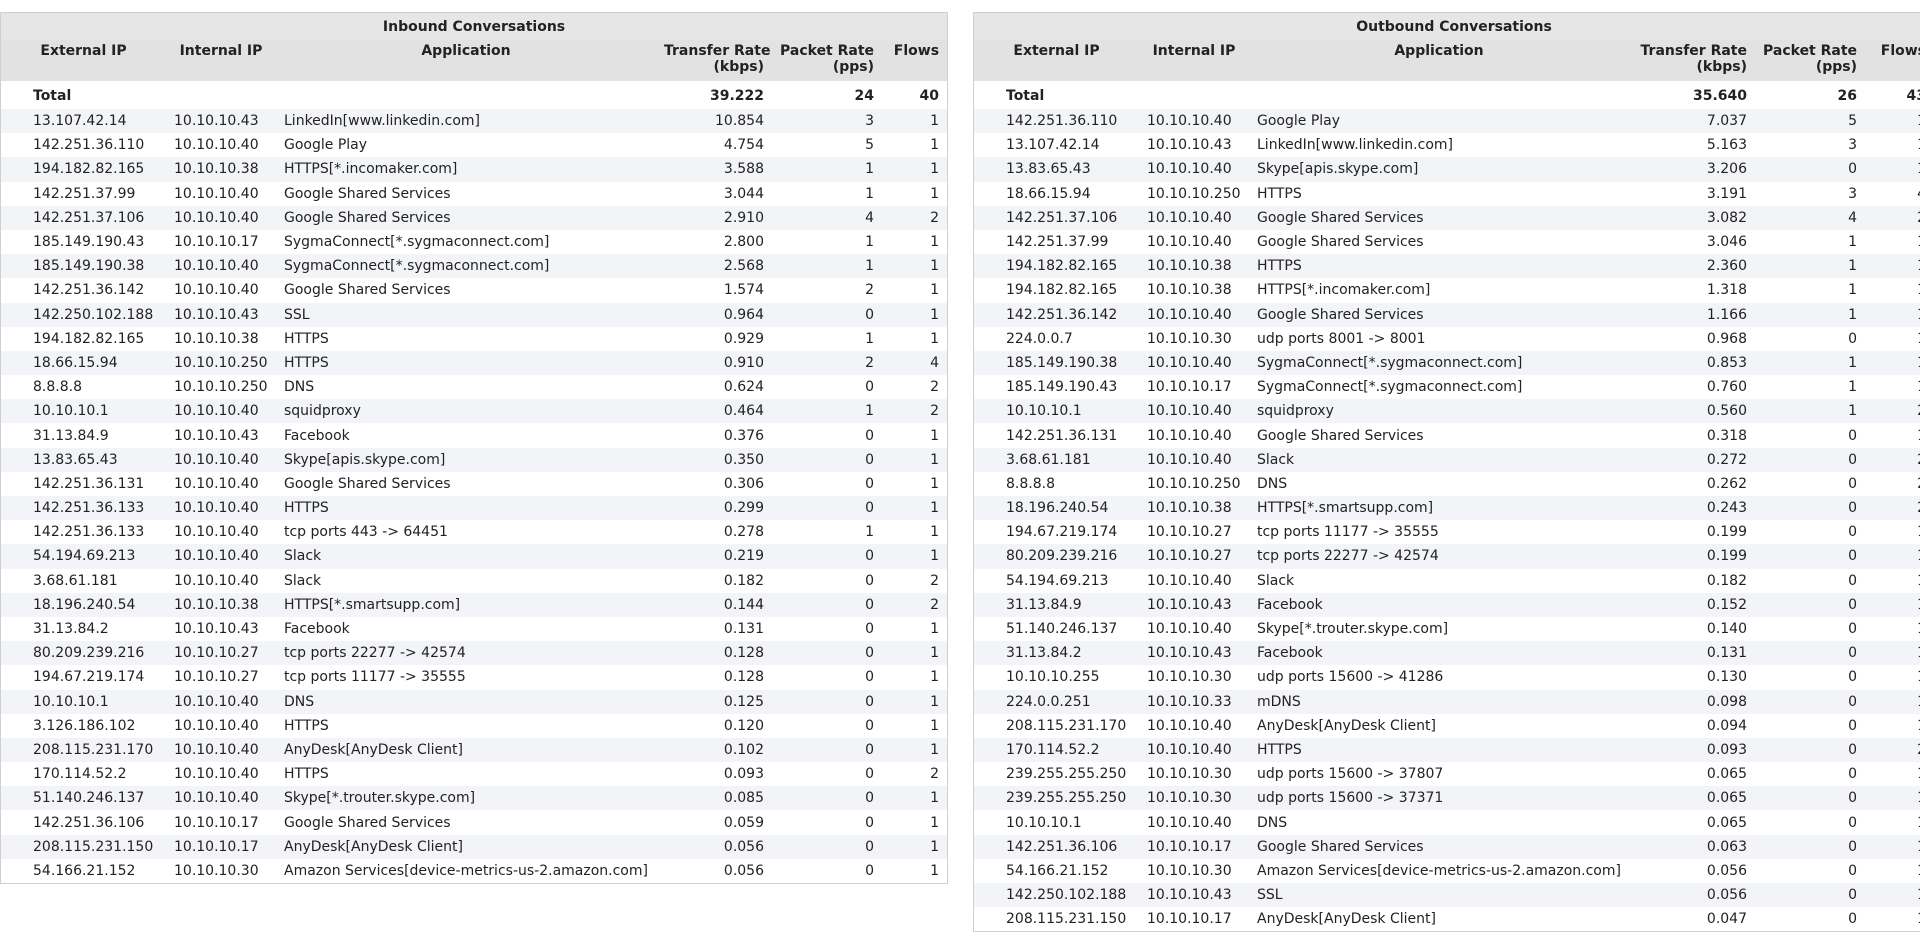 The width and height of the screenshot is (1920, 932). I want to click on internal-ip-cell: 10.10.10.17, so click(1194, 387).